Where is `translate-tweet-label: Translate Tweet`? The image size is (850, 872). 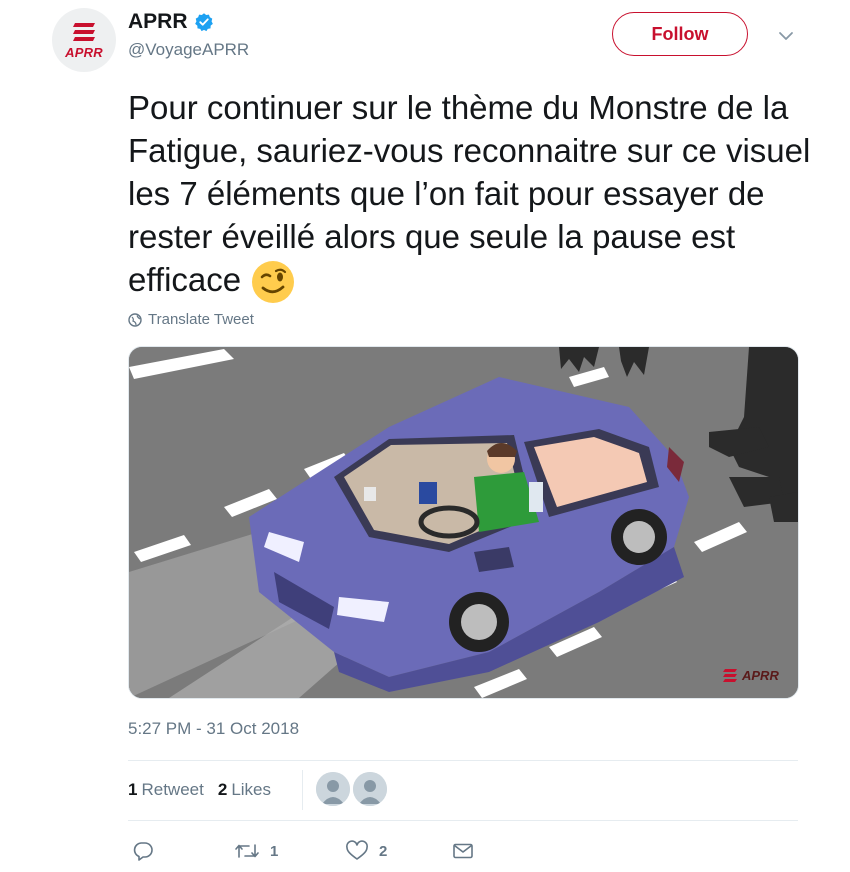 translate-tweet-label: Translate Tweet is located at coordinates (201, 319).